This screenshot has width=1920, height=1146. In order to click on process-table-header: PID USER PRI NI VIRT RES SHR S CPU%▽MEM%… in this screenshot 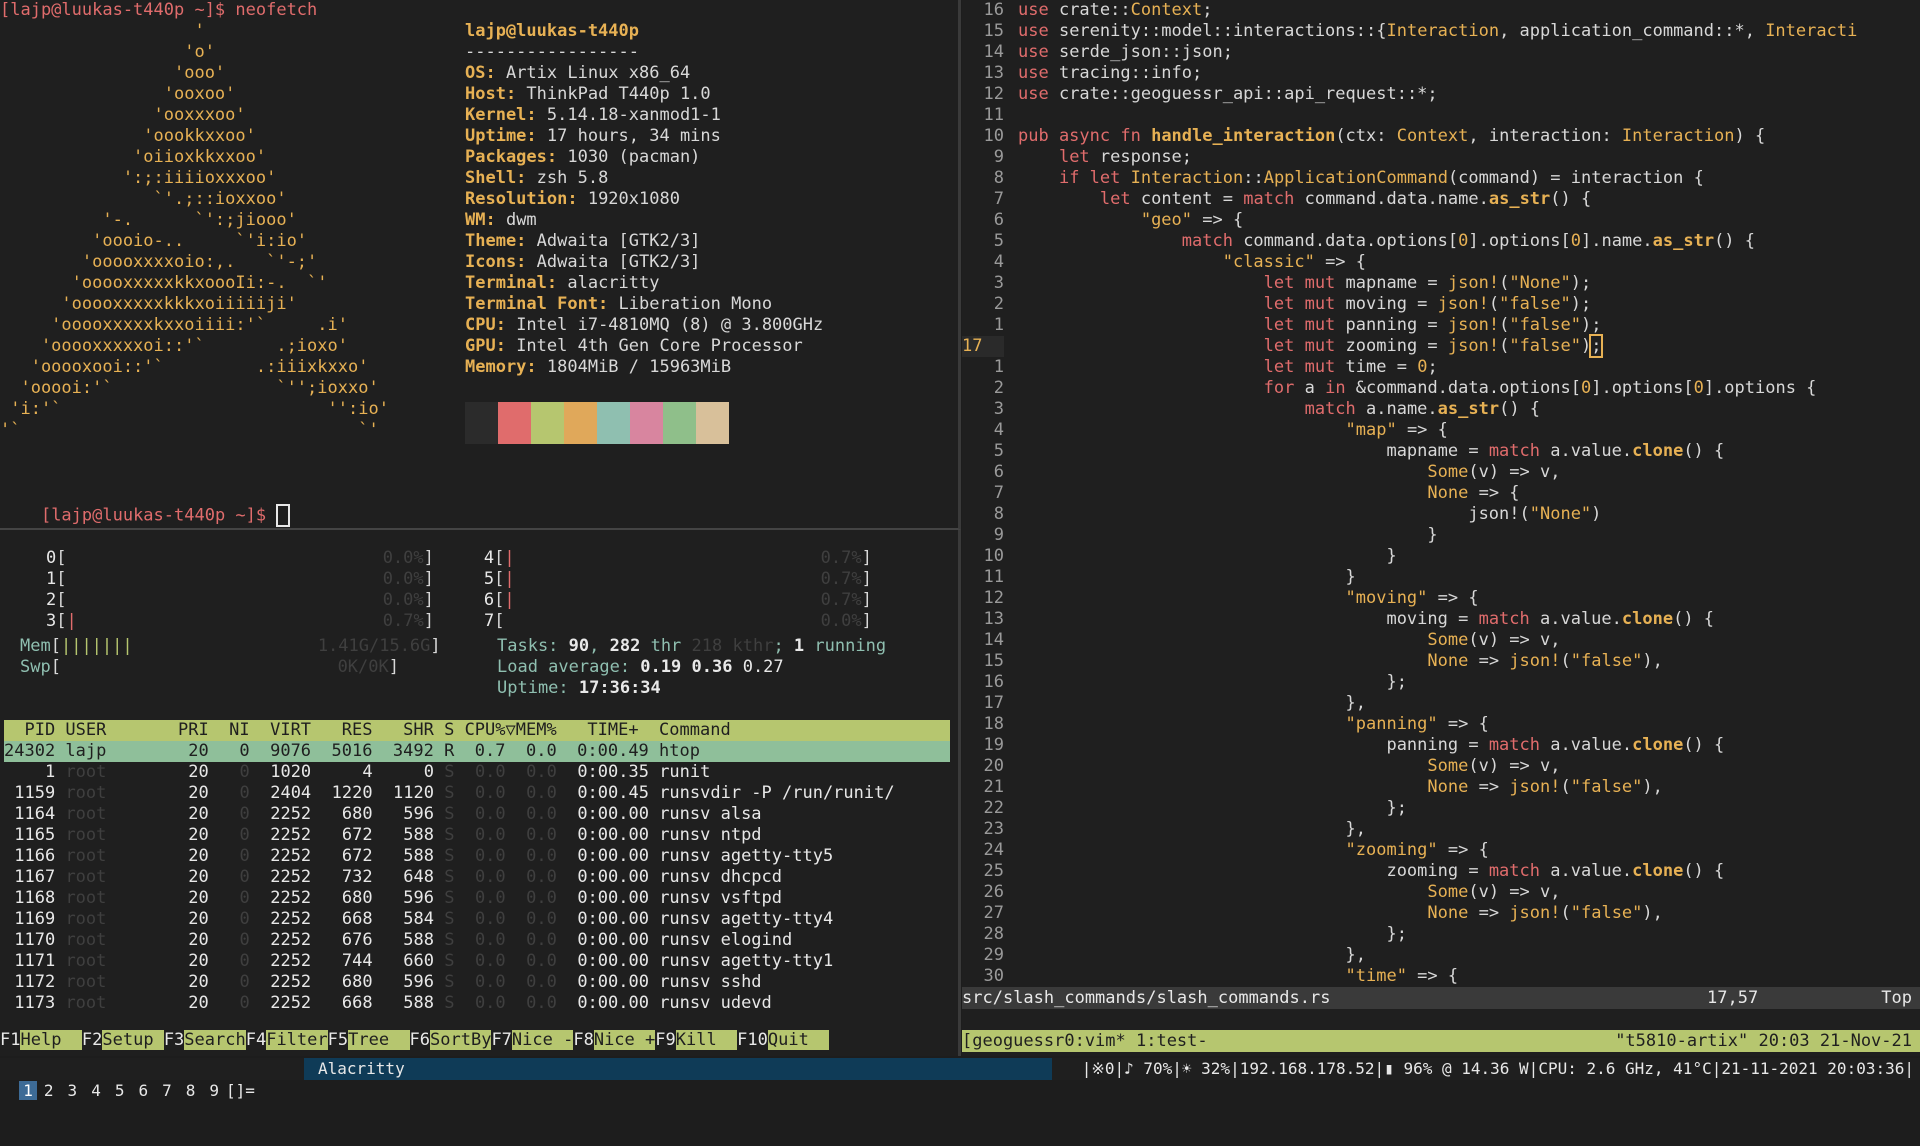, I will do `click(477, 730)`.